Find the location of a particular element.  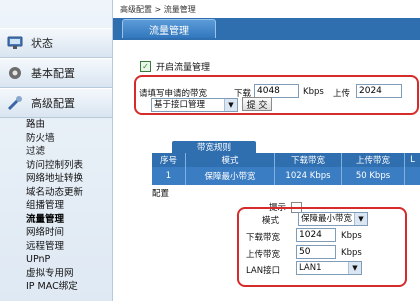

config-download-unit: Kbps is located at coordinates (351, 236).